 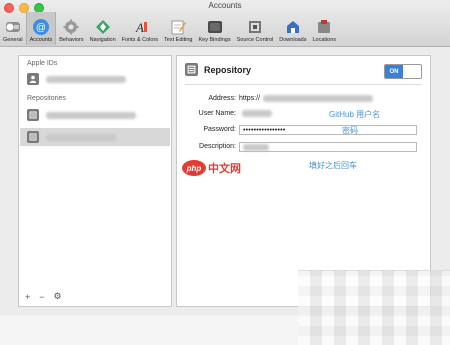 What do you see at coordinates (318, 98) in the screenshot?
I see `address-redacted` at bounding box center [318, 98].